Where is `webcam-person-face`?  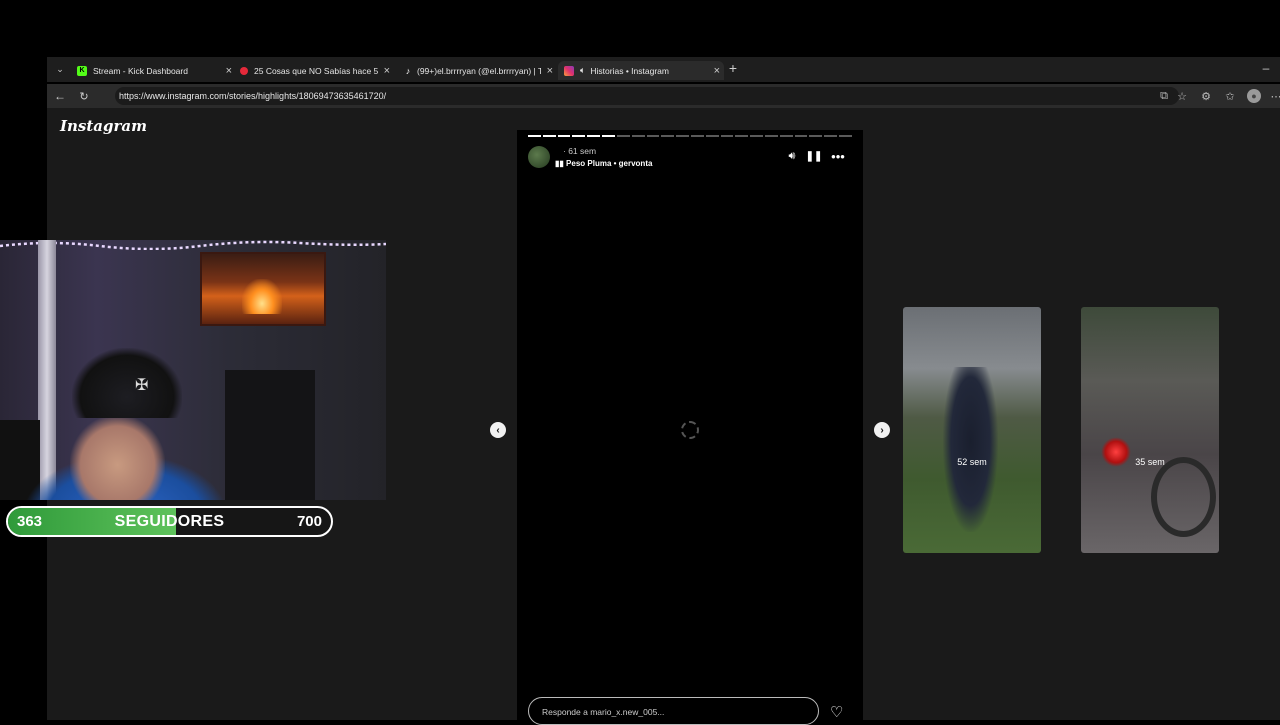 webcam-person-face is located at coordinates (117, 457).